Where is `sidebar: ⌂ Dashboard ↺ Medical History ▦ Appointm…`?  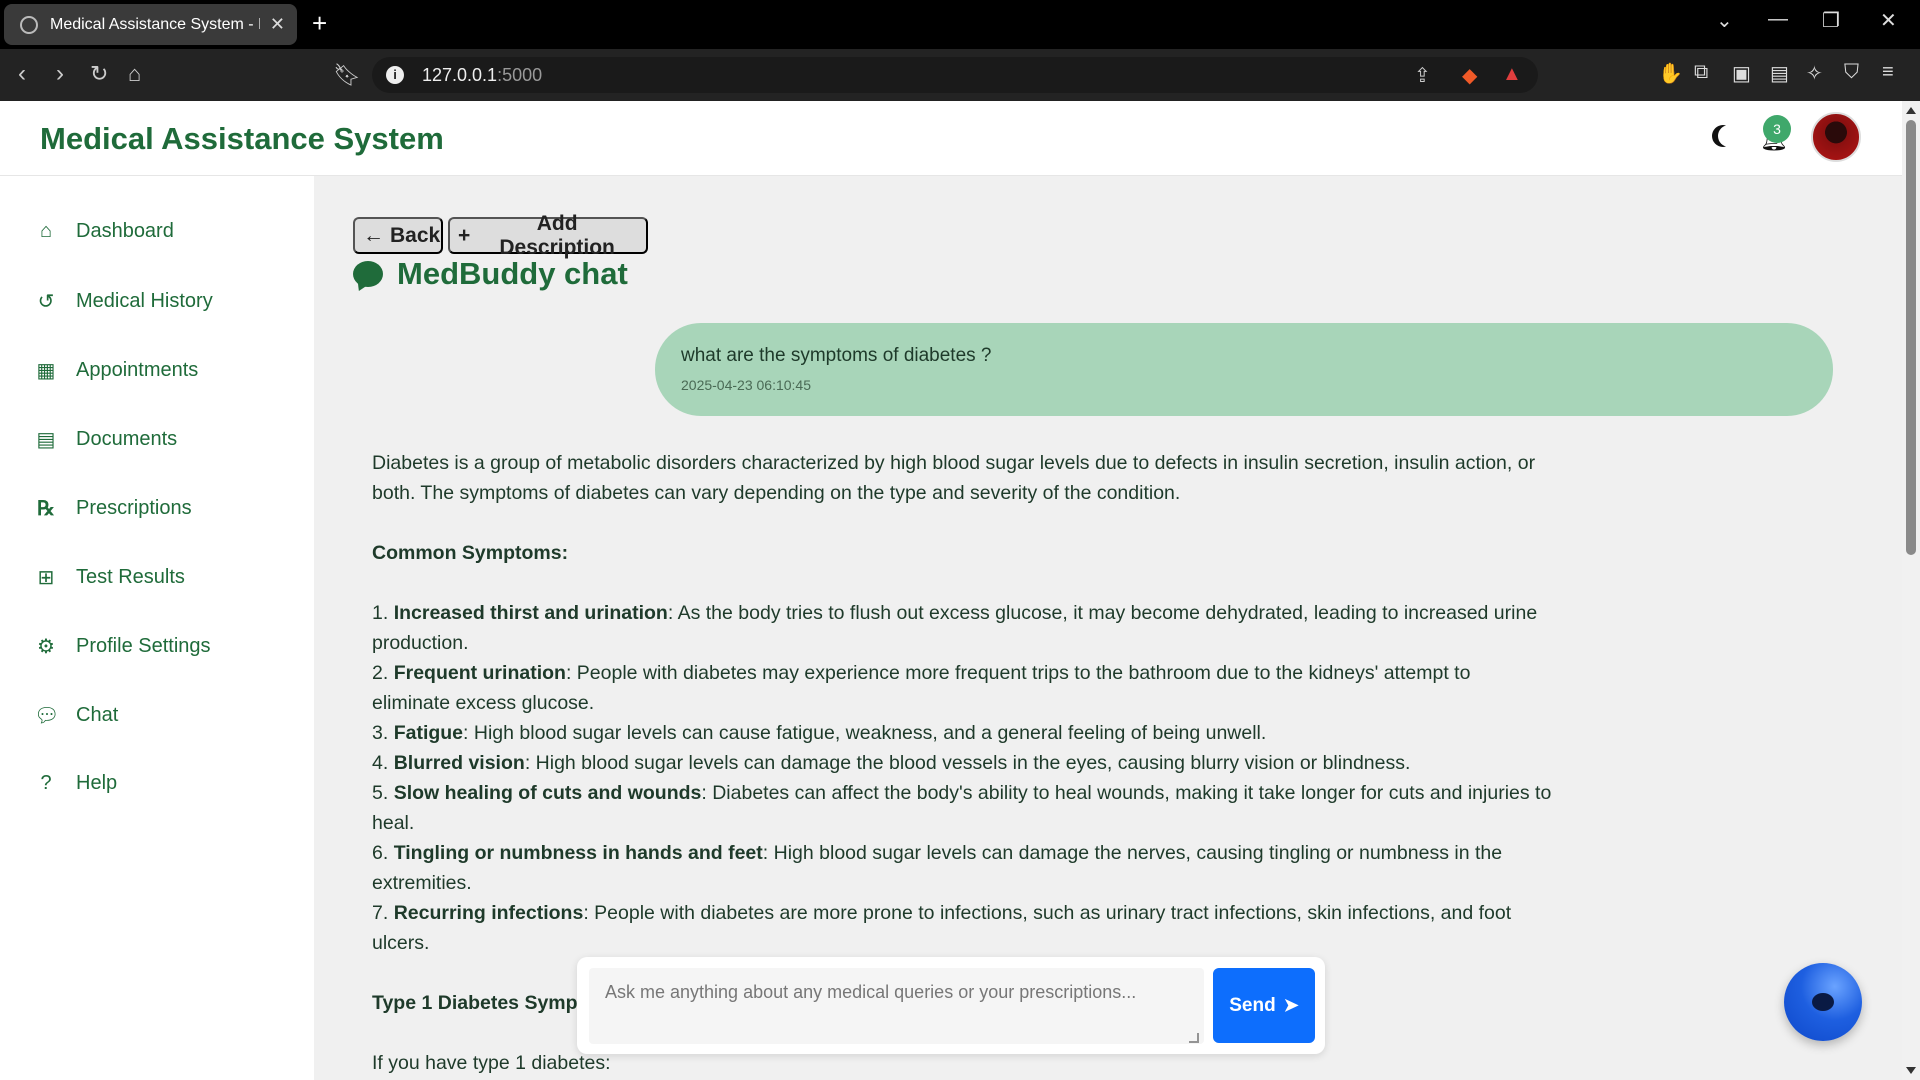 sidebar: ⌂ Dashboard ↺ Medical History ▦ Appointm… is located at coordinates (157, 628).